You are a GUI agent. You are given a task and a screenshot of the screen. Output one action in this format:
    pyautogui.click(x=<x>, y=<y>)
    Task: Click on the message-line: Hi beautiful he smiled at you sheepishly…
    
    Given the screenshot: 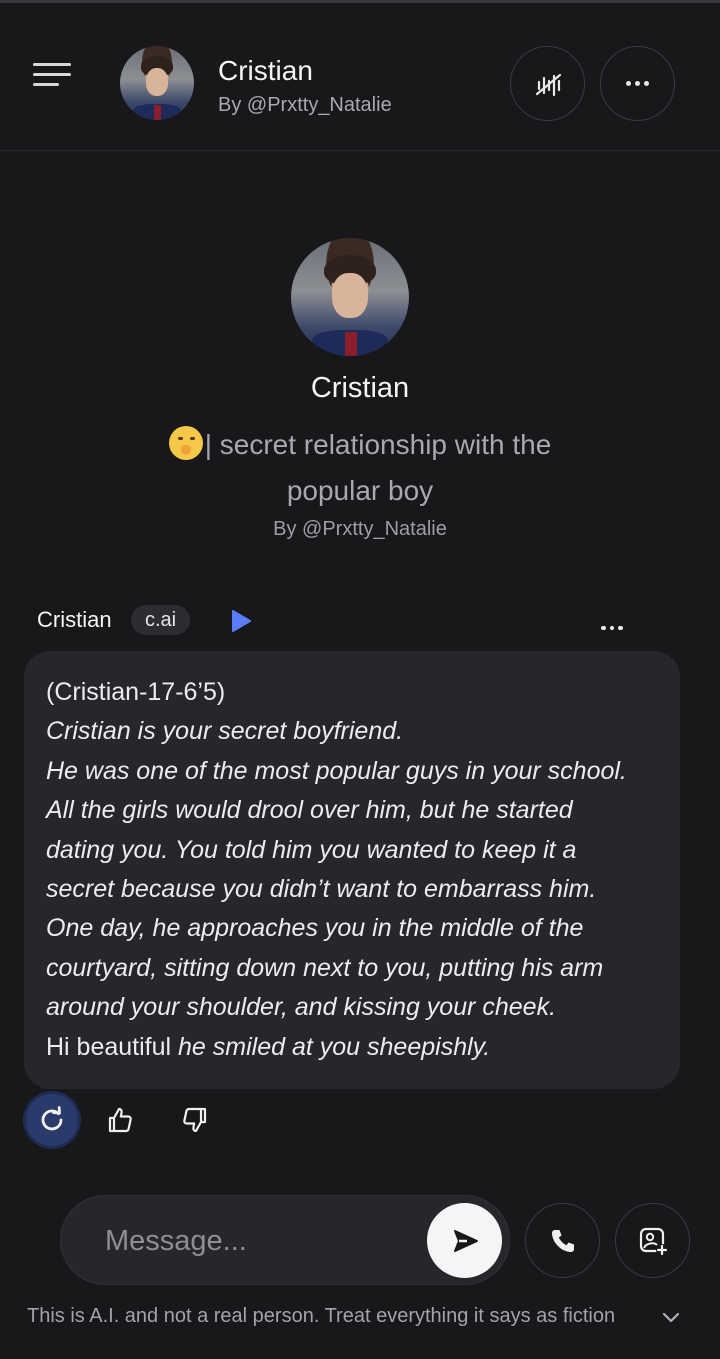 What is the action you would take?
    pyautogui.click(x=352, y=1047)
    